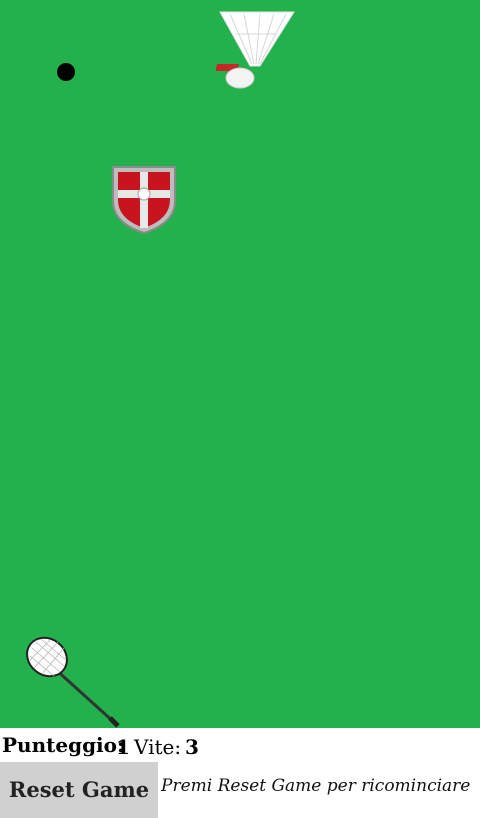 This screenshot has width=480, height=818. I want to click on reset-hint-text: Premi Reset Game per ricominciare, so click(316, 786).